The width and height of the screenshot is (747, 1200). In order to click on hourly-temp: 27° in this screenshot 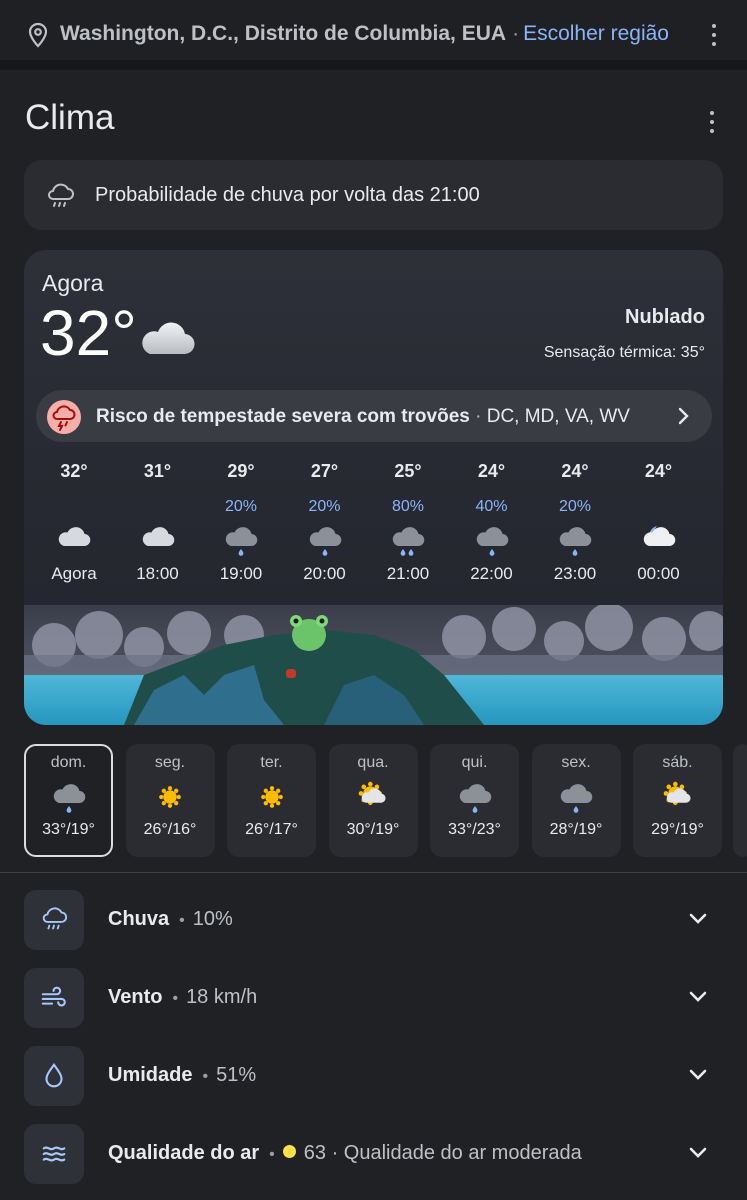, I will do `click(324, 471)`.